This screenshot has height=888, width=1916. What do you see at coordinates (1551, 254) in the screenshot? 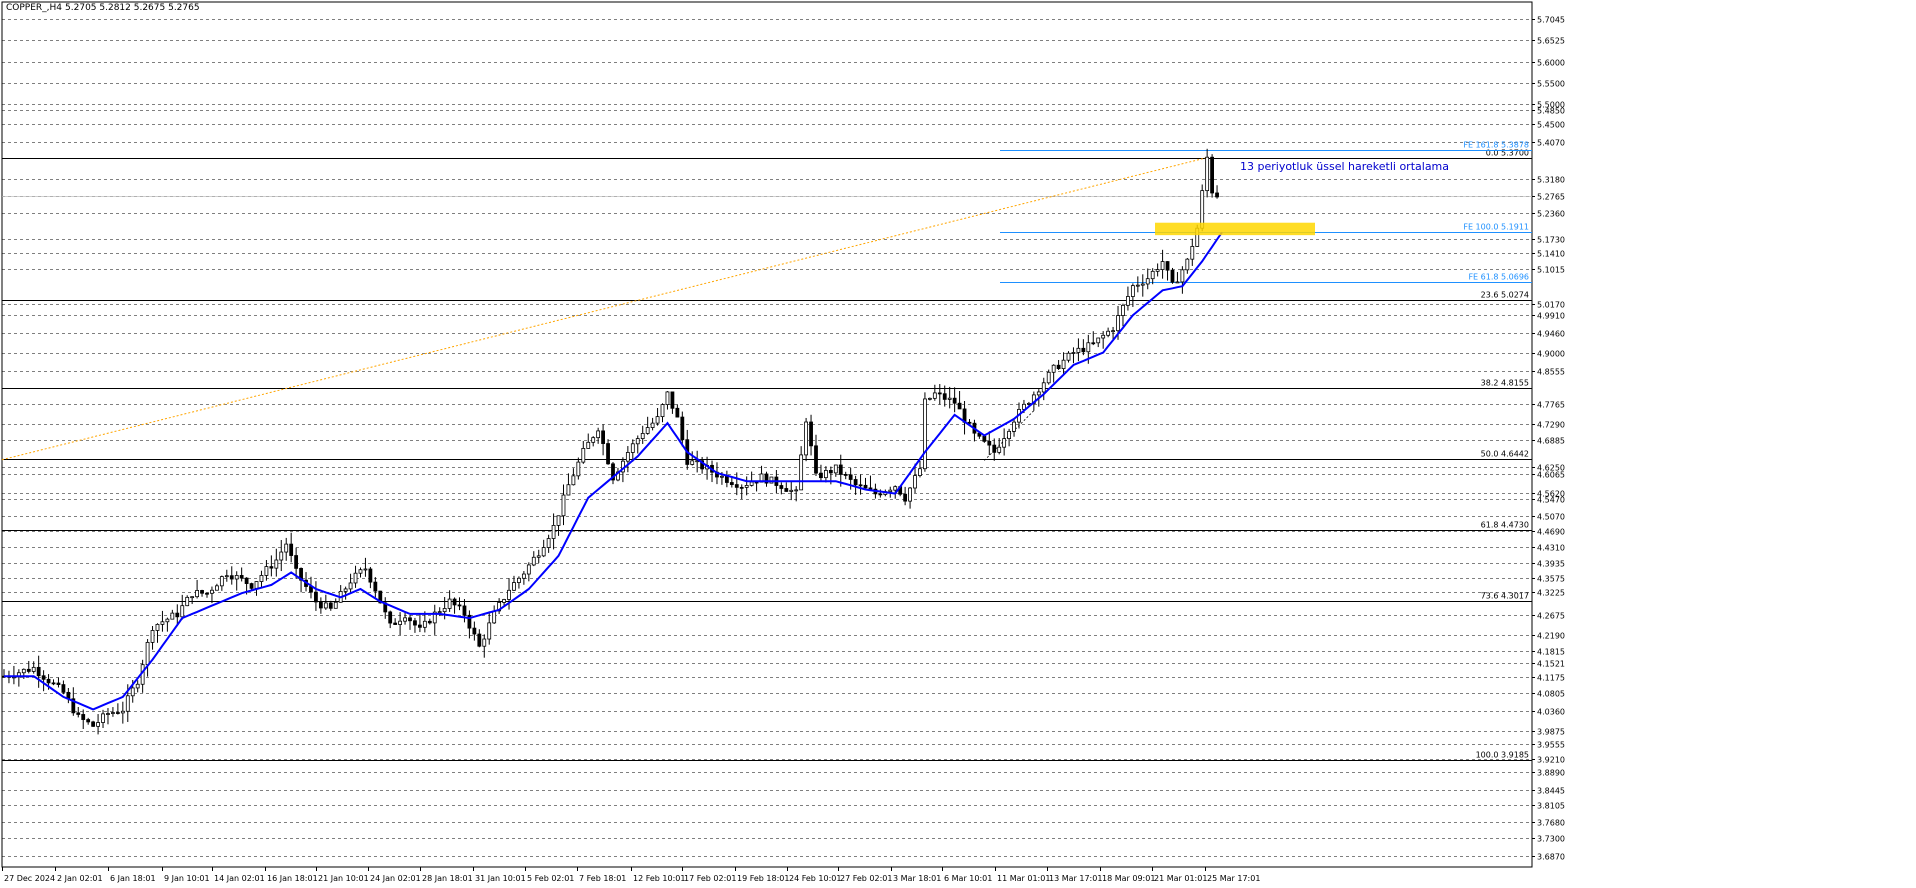
I see `price-tick-label: 5.1410` at bounding box center [1551, 254].